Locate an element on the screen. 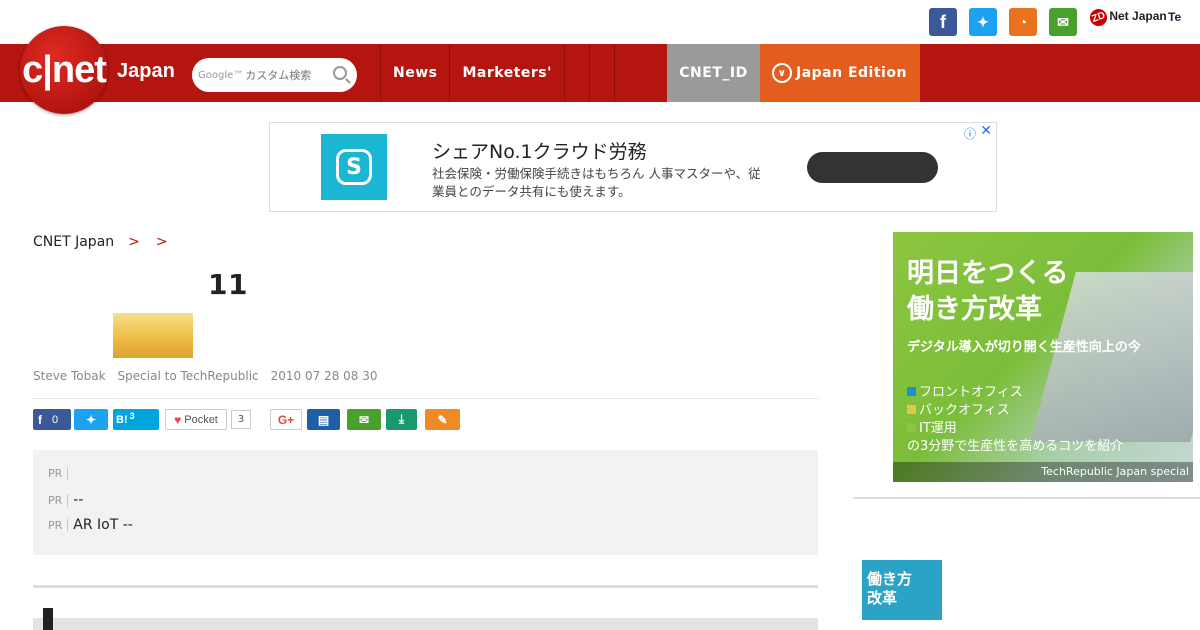 The width and height of the screenshot is (1200, 630). search-icon is located at coordinates (340, 73).